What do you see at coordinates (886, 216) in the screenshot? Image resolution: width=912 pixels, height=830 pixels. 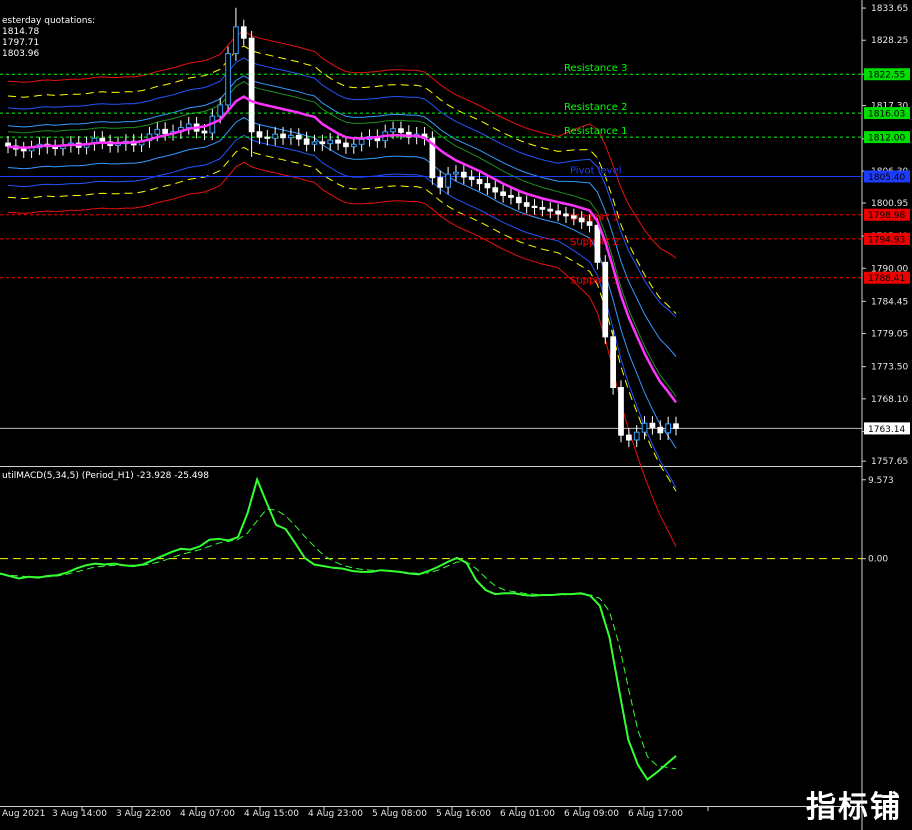 I see `level-price-tag-text: 1798.98` at bounding box center [886, 216].